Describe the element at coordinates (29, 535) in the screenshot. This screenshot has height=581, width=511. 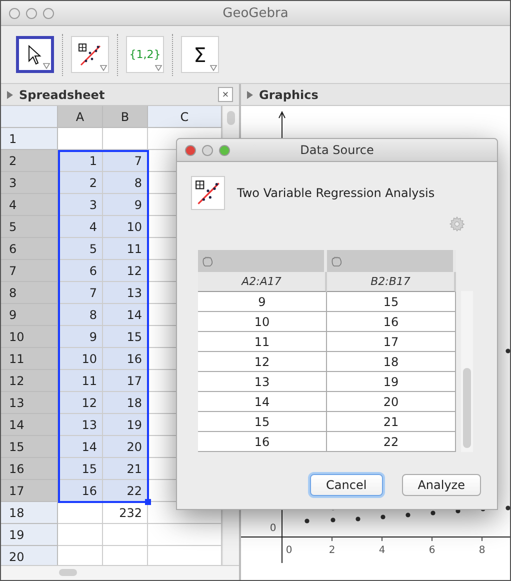
I see `row-header: 19` at that location.